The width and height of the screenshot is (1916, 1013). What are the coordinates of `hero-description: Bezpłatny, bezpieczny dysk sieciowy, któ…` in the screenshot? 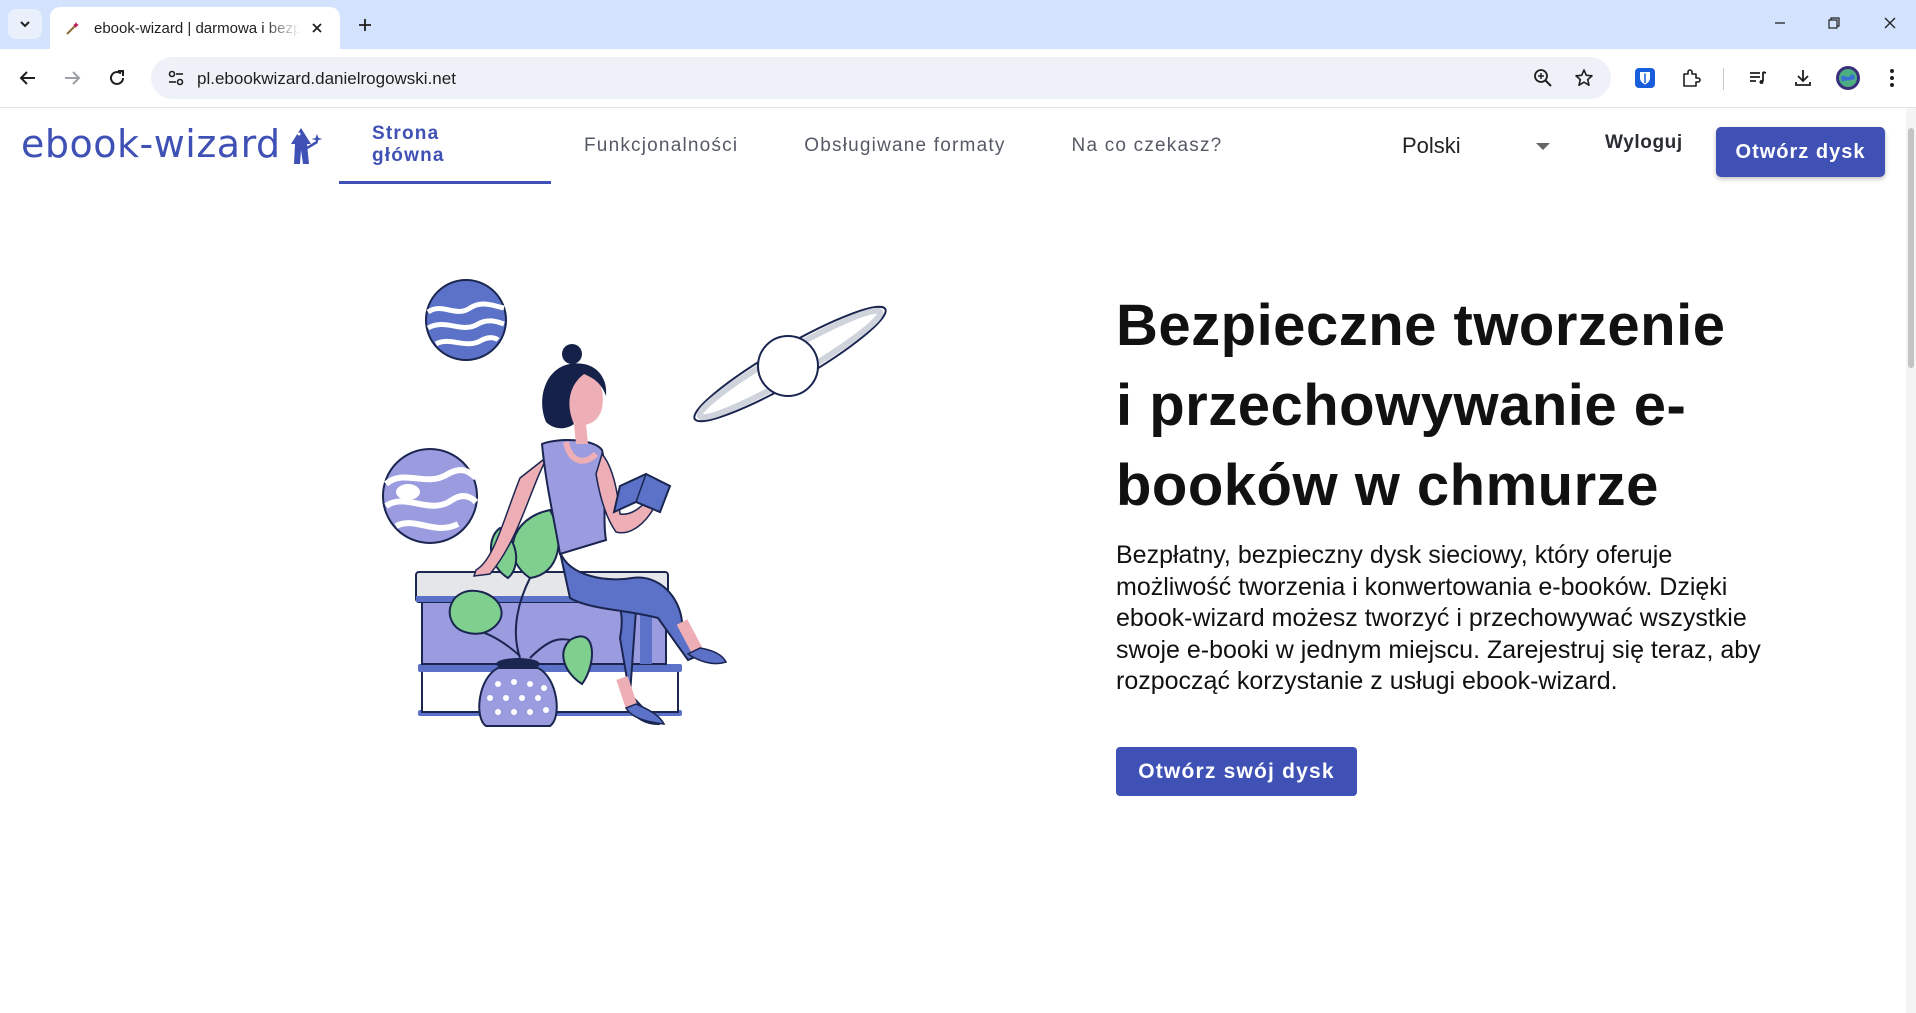 It's located at (1438, 618).